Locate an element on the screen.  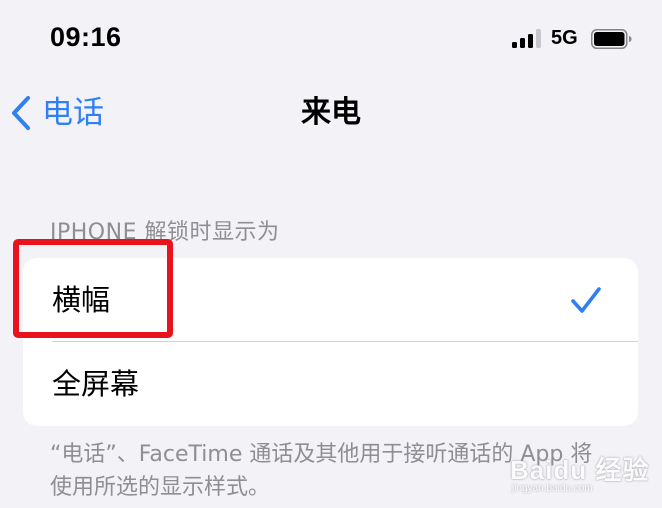
status-time: 09:16 is located at coordinates (86, 37).